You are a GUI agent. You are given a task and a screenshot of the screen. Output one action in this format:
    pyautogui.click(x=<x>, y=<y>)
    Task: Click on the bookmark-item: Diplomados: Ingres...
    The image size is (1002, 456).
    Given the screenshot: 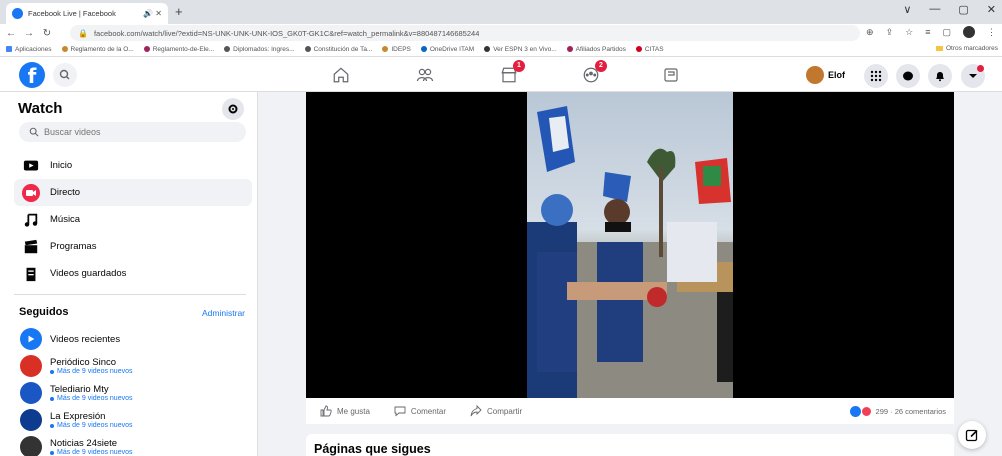 What is the action you would take?
    pyautogui.click(x=259, y=49)
    